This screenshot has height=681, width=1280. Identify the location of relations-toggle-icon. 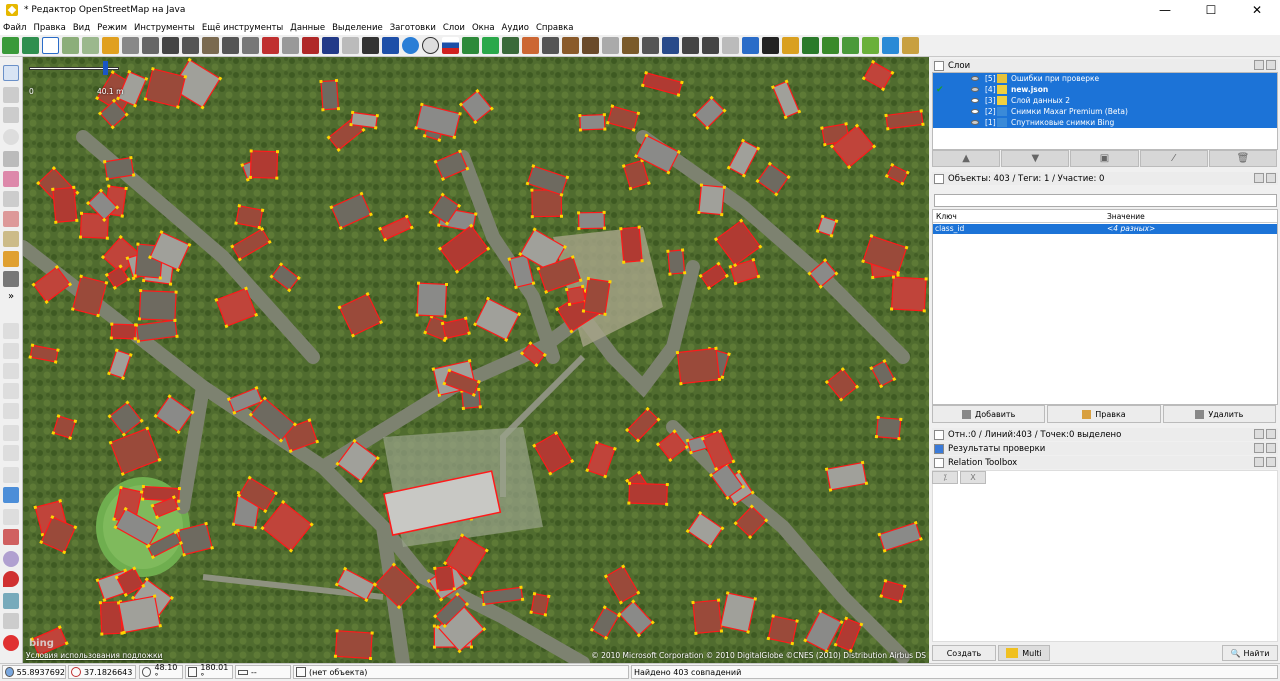
(11, 371).